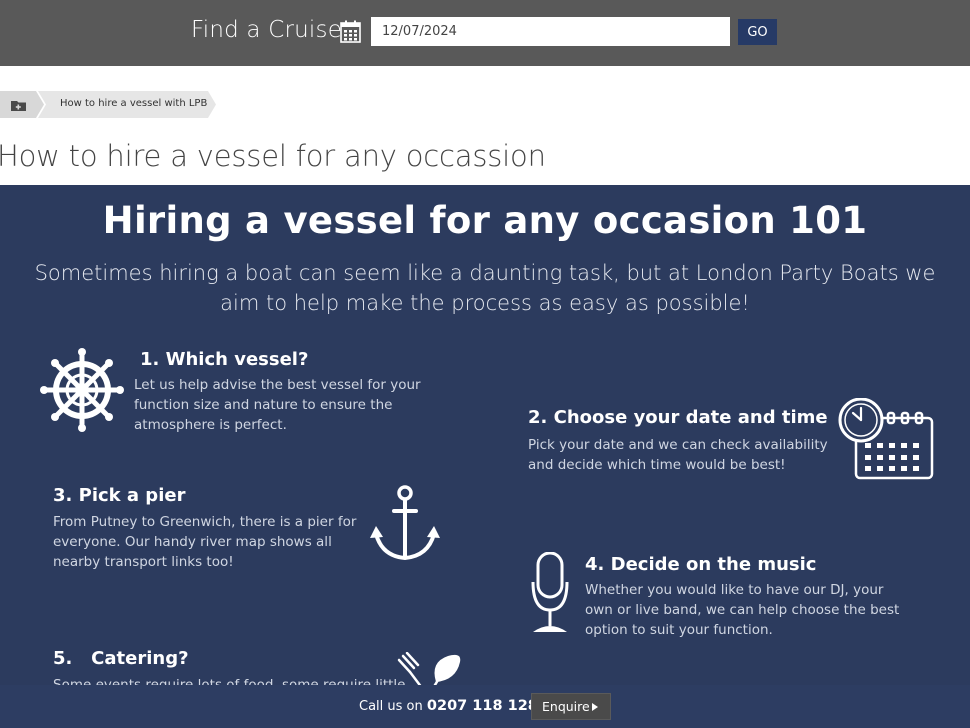 This screenshot has width=970, height=728. What do you see at coordinates (267, 30) in the screenshot?
I see `find-cruise-title: Find a Cruise` at bounding box center [267, 30].